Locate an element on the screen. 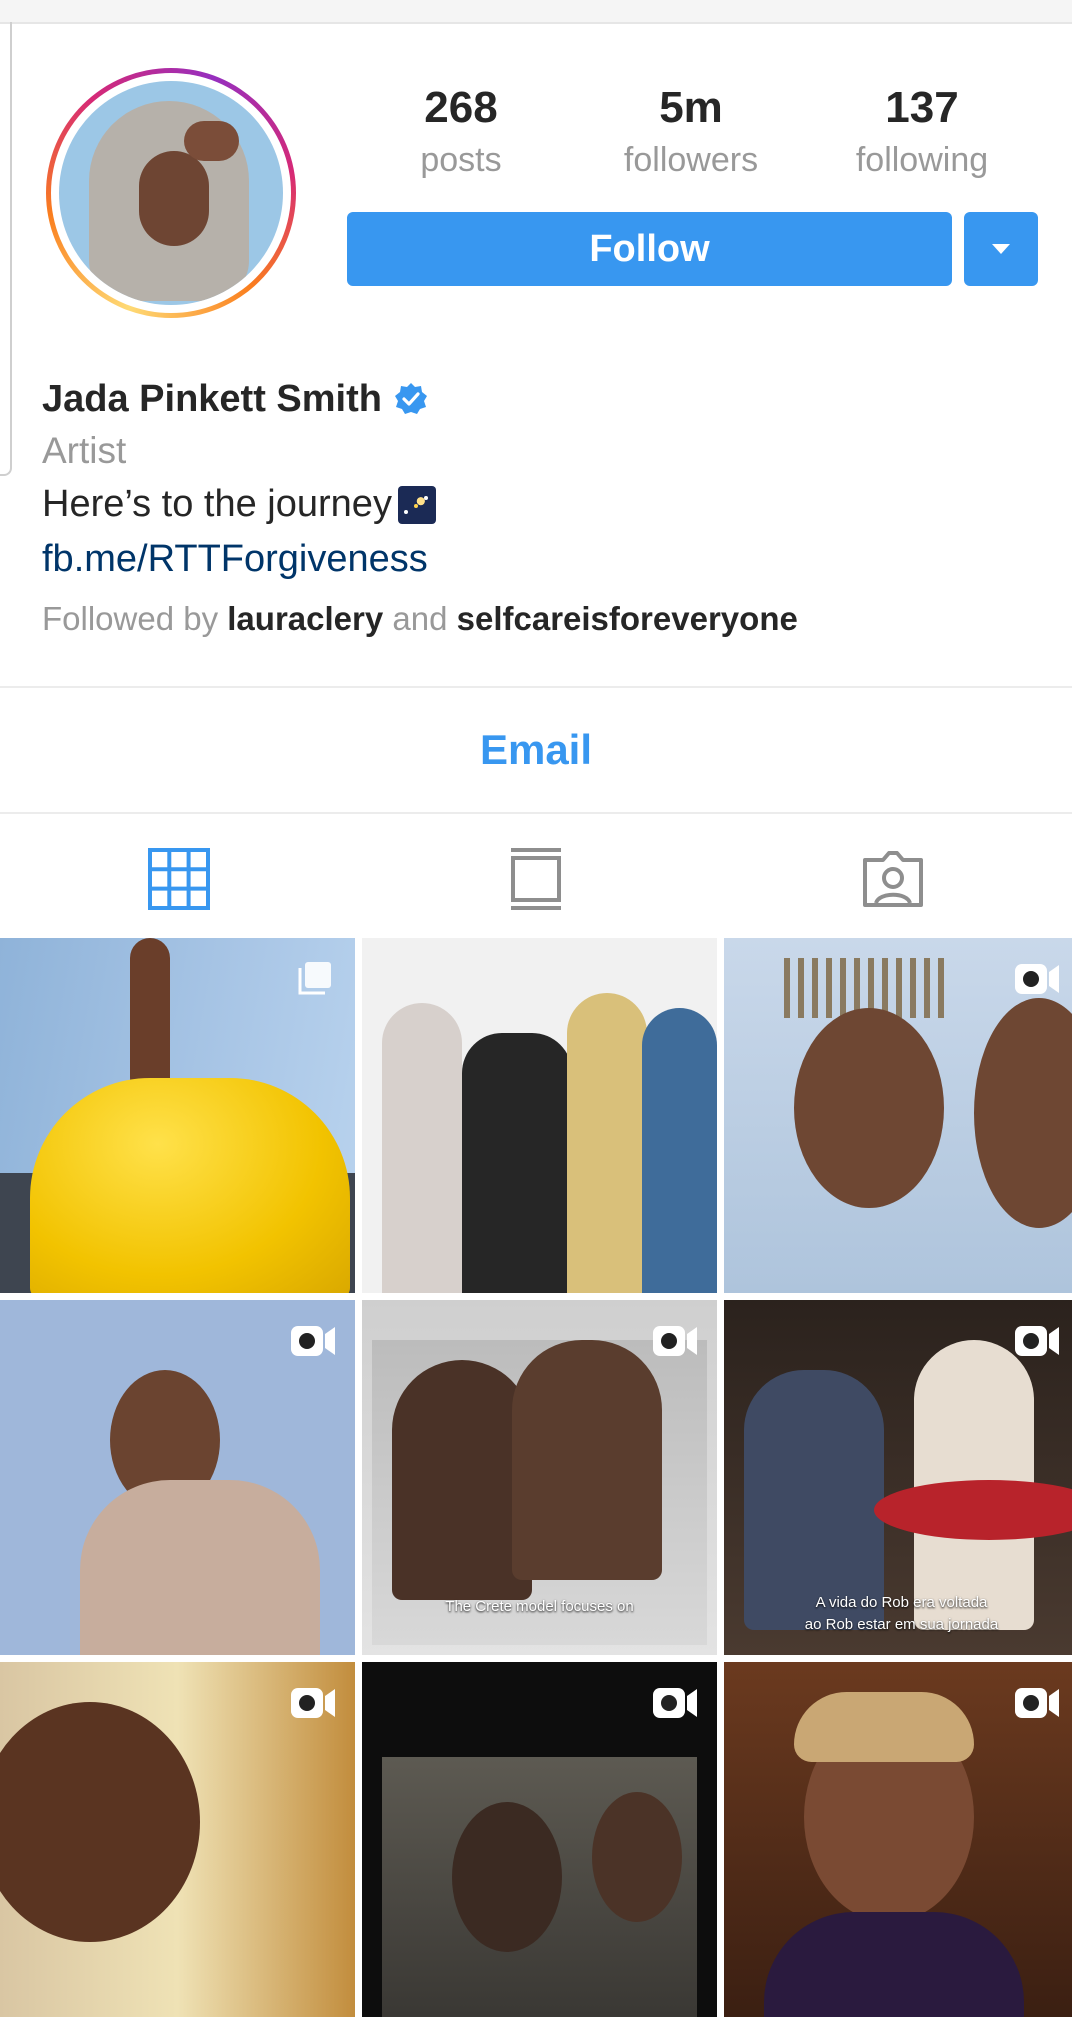 The image size is (1072, 2017). feed-icon is located at coordinates (535, 879).